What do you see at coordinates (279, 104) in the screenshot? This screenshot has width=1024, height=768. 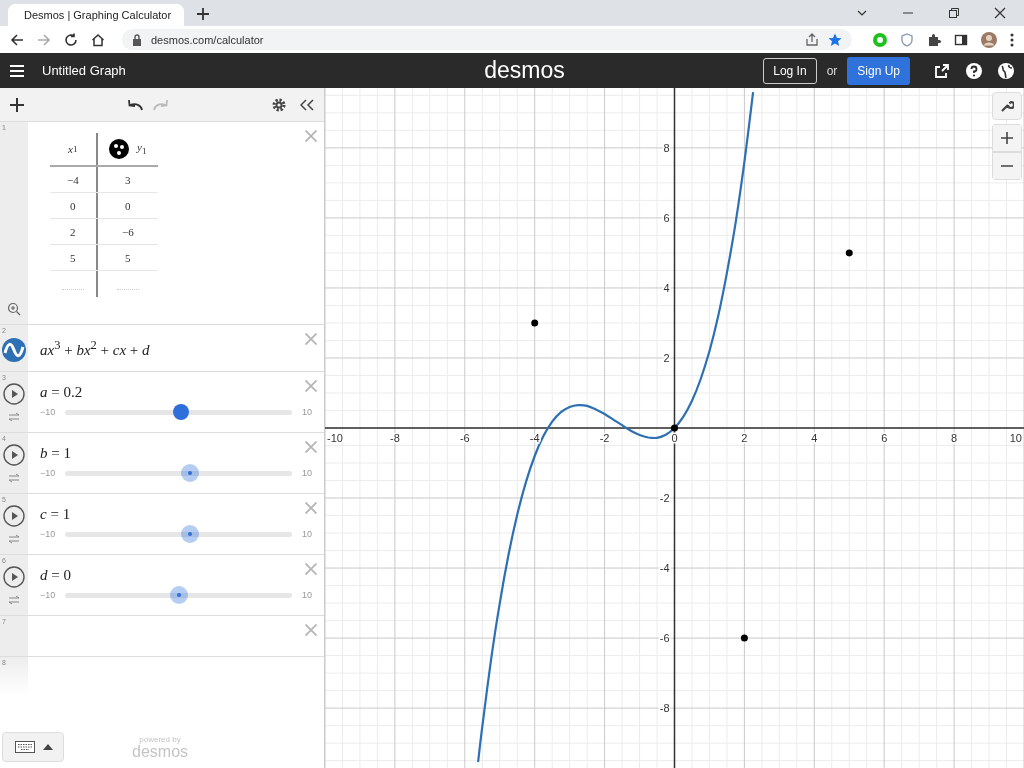 I see `settings-icon` at bounding box center [279, 104].